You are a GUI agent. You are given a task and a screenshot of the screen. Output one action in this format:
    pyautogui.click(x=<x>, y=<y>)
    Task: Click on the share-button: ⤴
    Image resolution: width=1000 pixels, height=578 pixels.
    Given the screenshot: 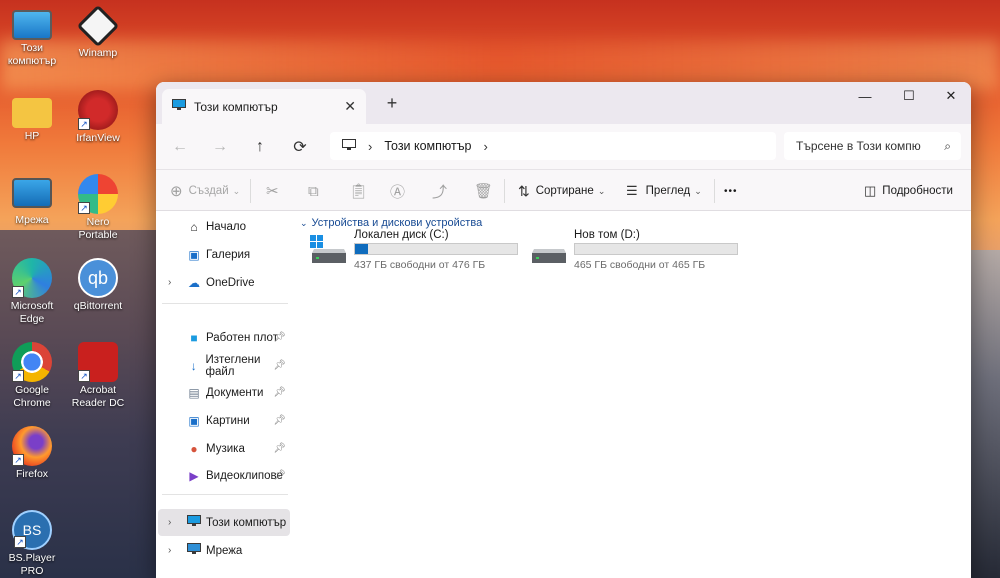 What is the action you would take?
    pyautogui.click(x=439, y=191)
    